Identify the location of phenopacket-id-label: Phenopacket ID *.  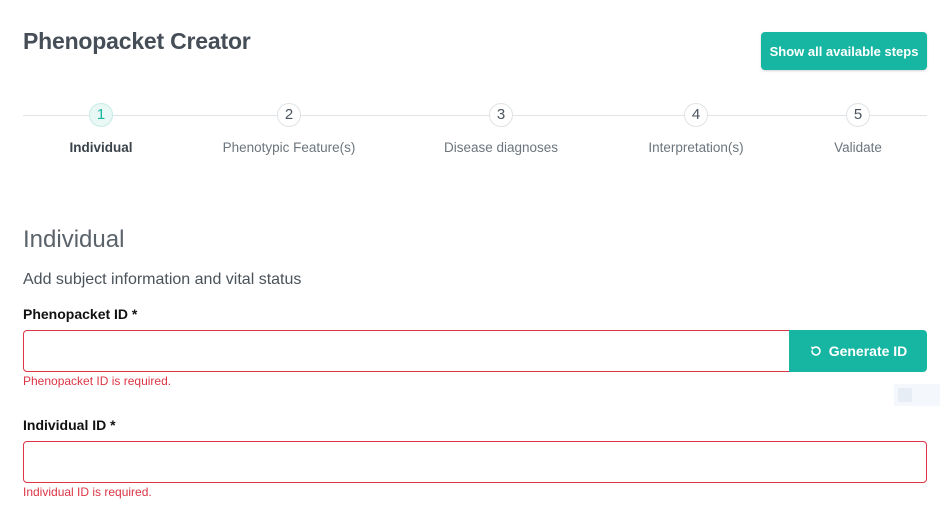
(80, 314).